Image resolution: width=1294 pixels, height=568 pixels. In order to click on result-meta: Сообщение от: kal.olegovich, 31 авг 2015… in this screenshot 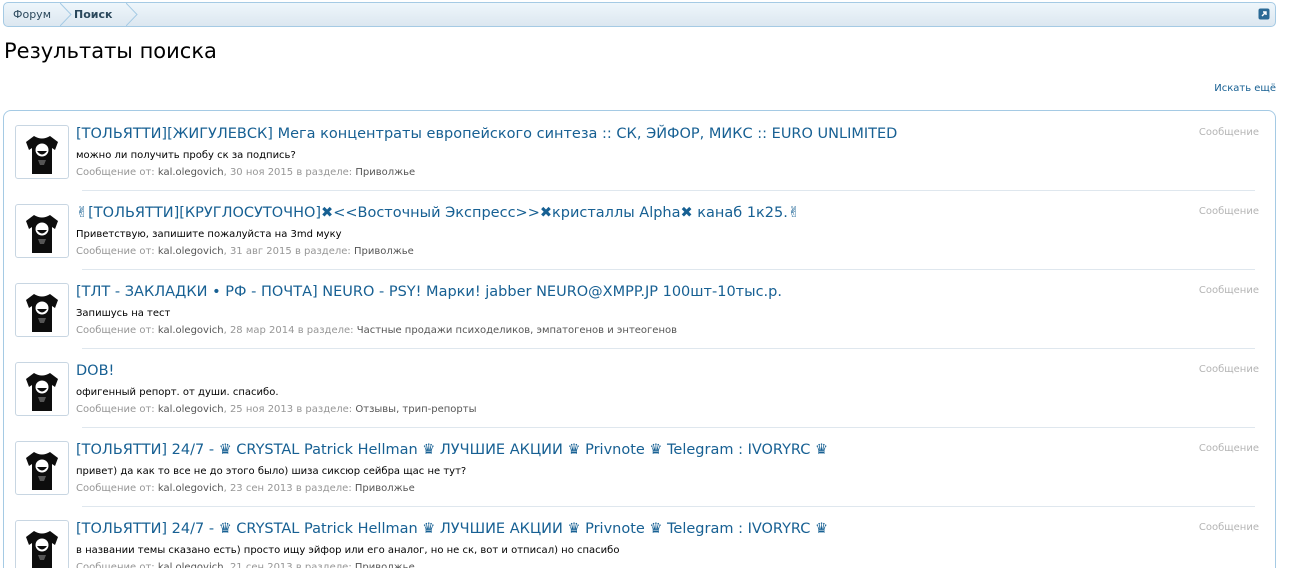, I will do `click(245, 251)`.